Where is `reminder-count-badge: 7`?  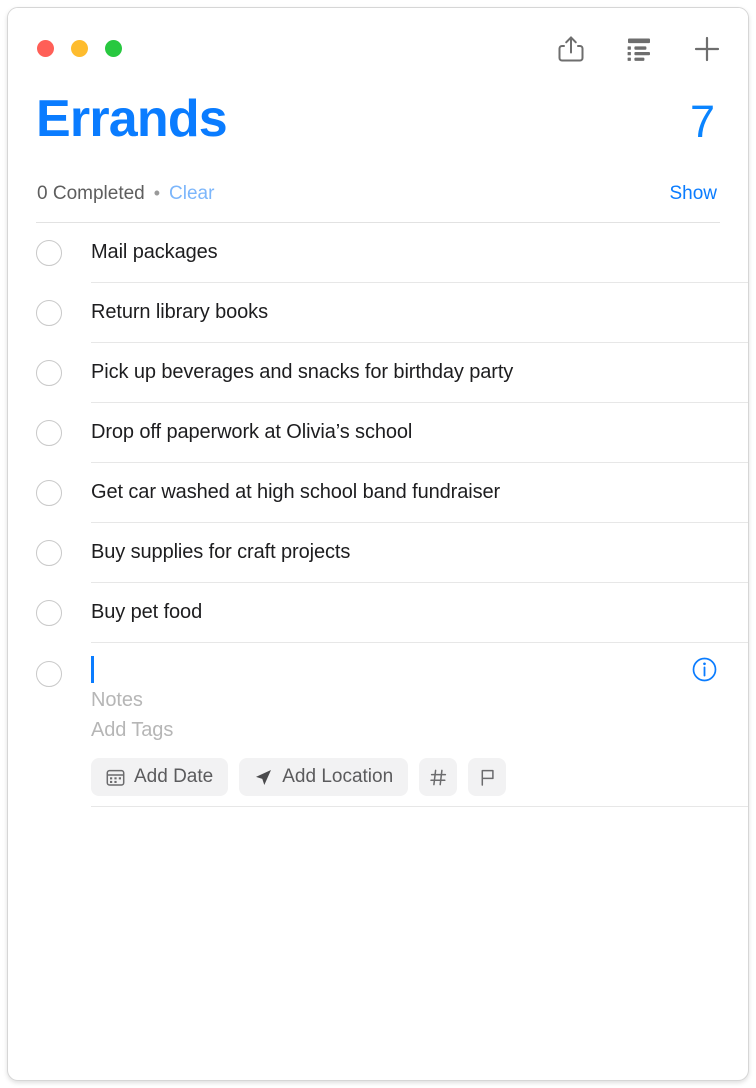
reminder-count-badge: 7 is located at coordinates (702, 121).